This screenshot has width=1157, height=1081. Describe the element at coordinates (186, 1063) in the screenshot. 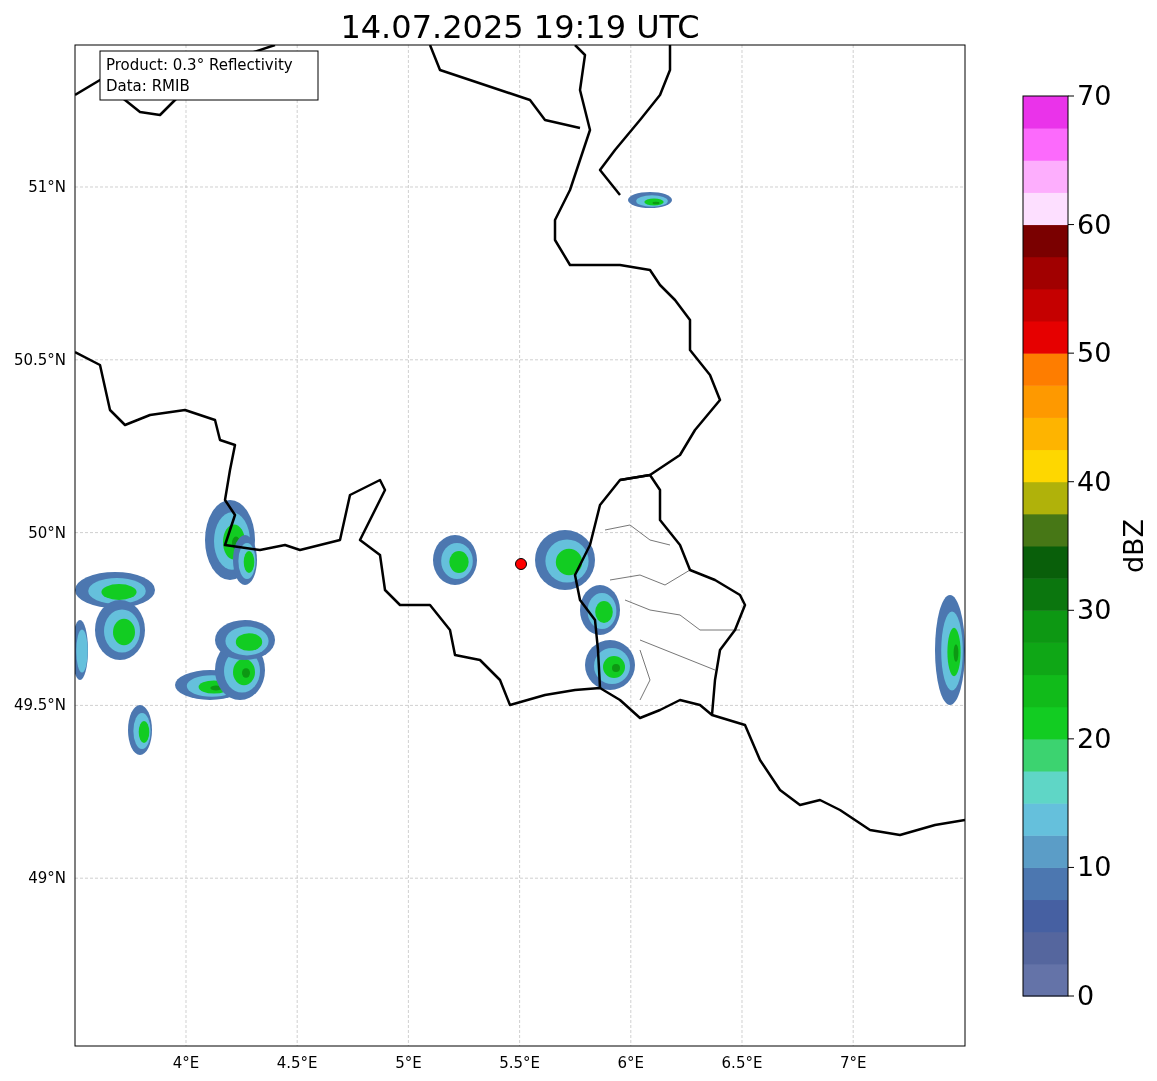

I see `x-tick-label: 4°E` at that location.